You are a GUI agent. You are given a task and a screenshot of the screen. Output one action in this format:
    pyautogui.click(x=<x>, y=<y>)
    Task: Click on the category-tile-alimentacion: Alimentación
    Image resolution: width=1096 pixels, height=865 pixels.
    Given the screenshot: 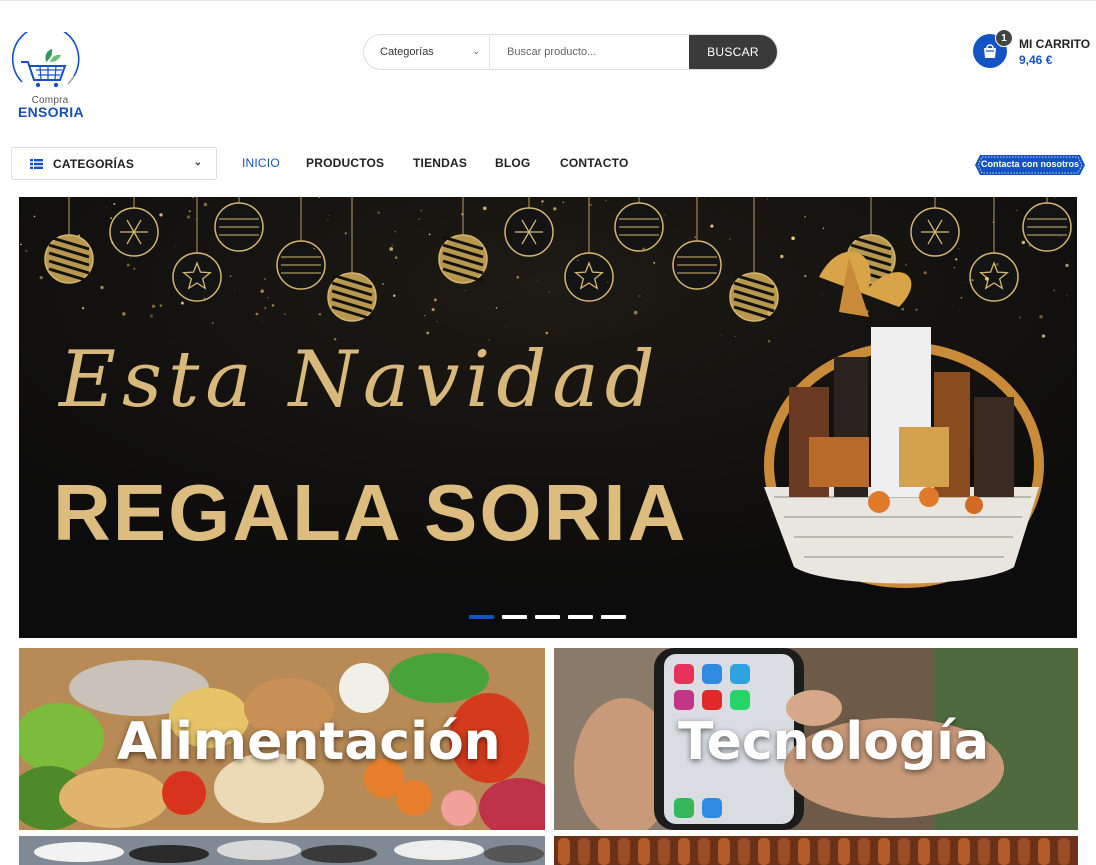 What is the action you would take?
    pyautogui.click(x=282, y=739)
    